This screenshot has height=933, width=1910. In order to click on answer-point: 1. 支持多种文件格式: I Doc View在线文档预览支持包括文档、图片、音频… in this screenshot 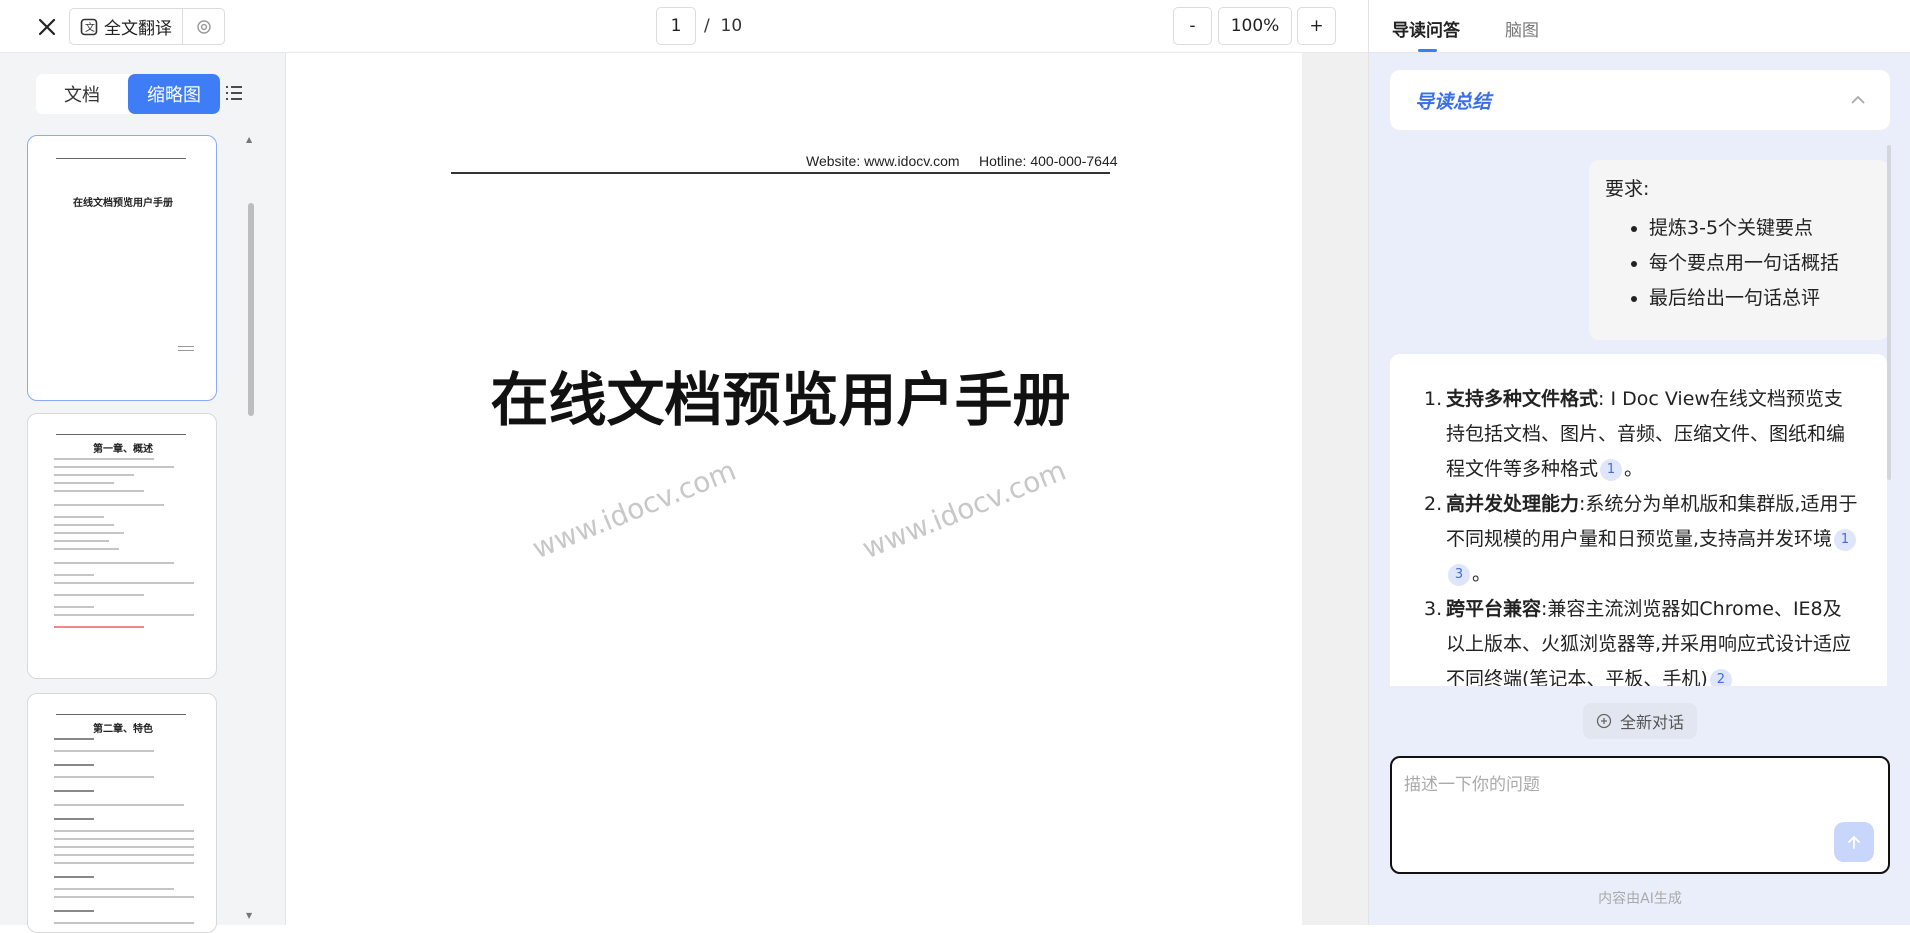, I will do `click(1635, 434)`.